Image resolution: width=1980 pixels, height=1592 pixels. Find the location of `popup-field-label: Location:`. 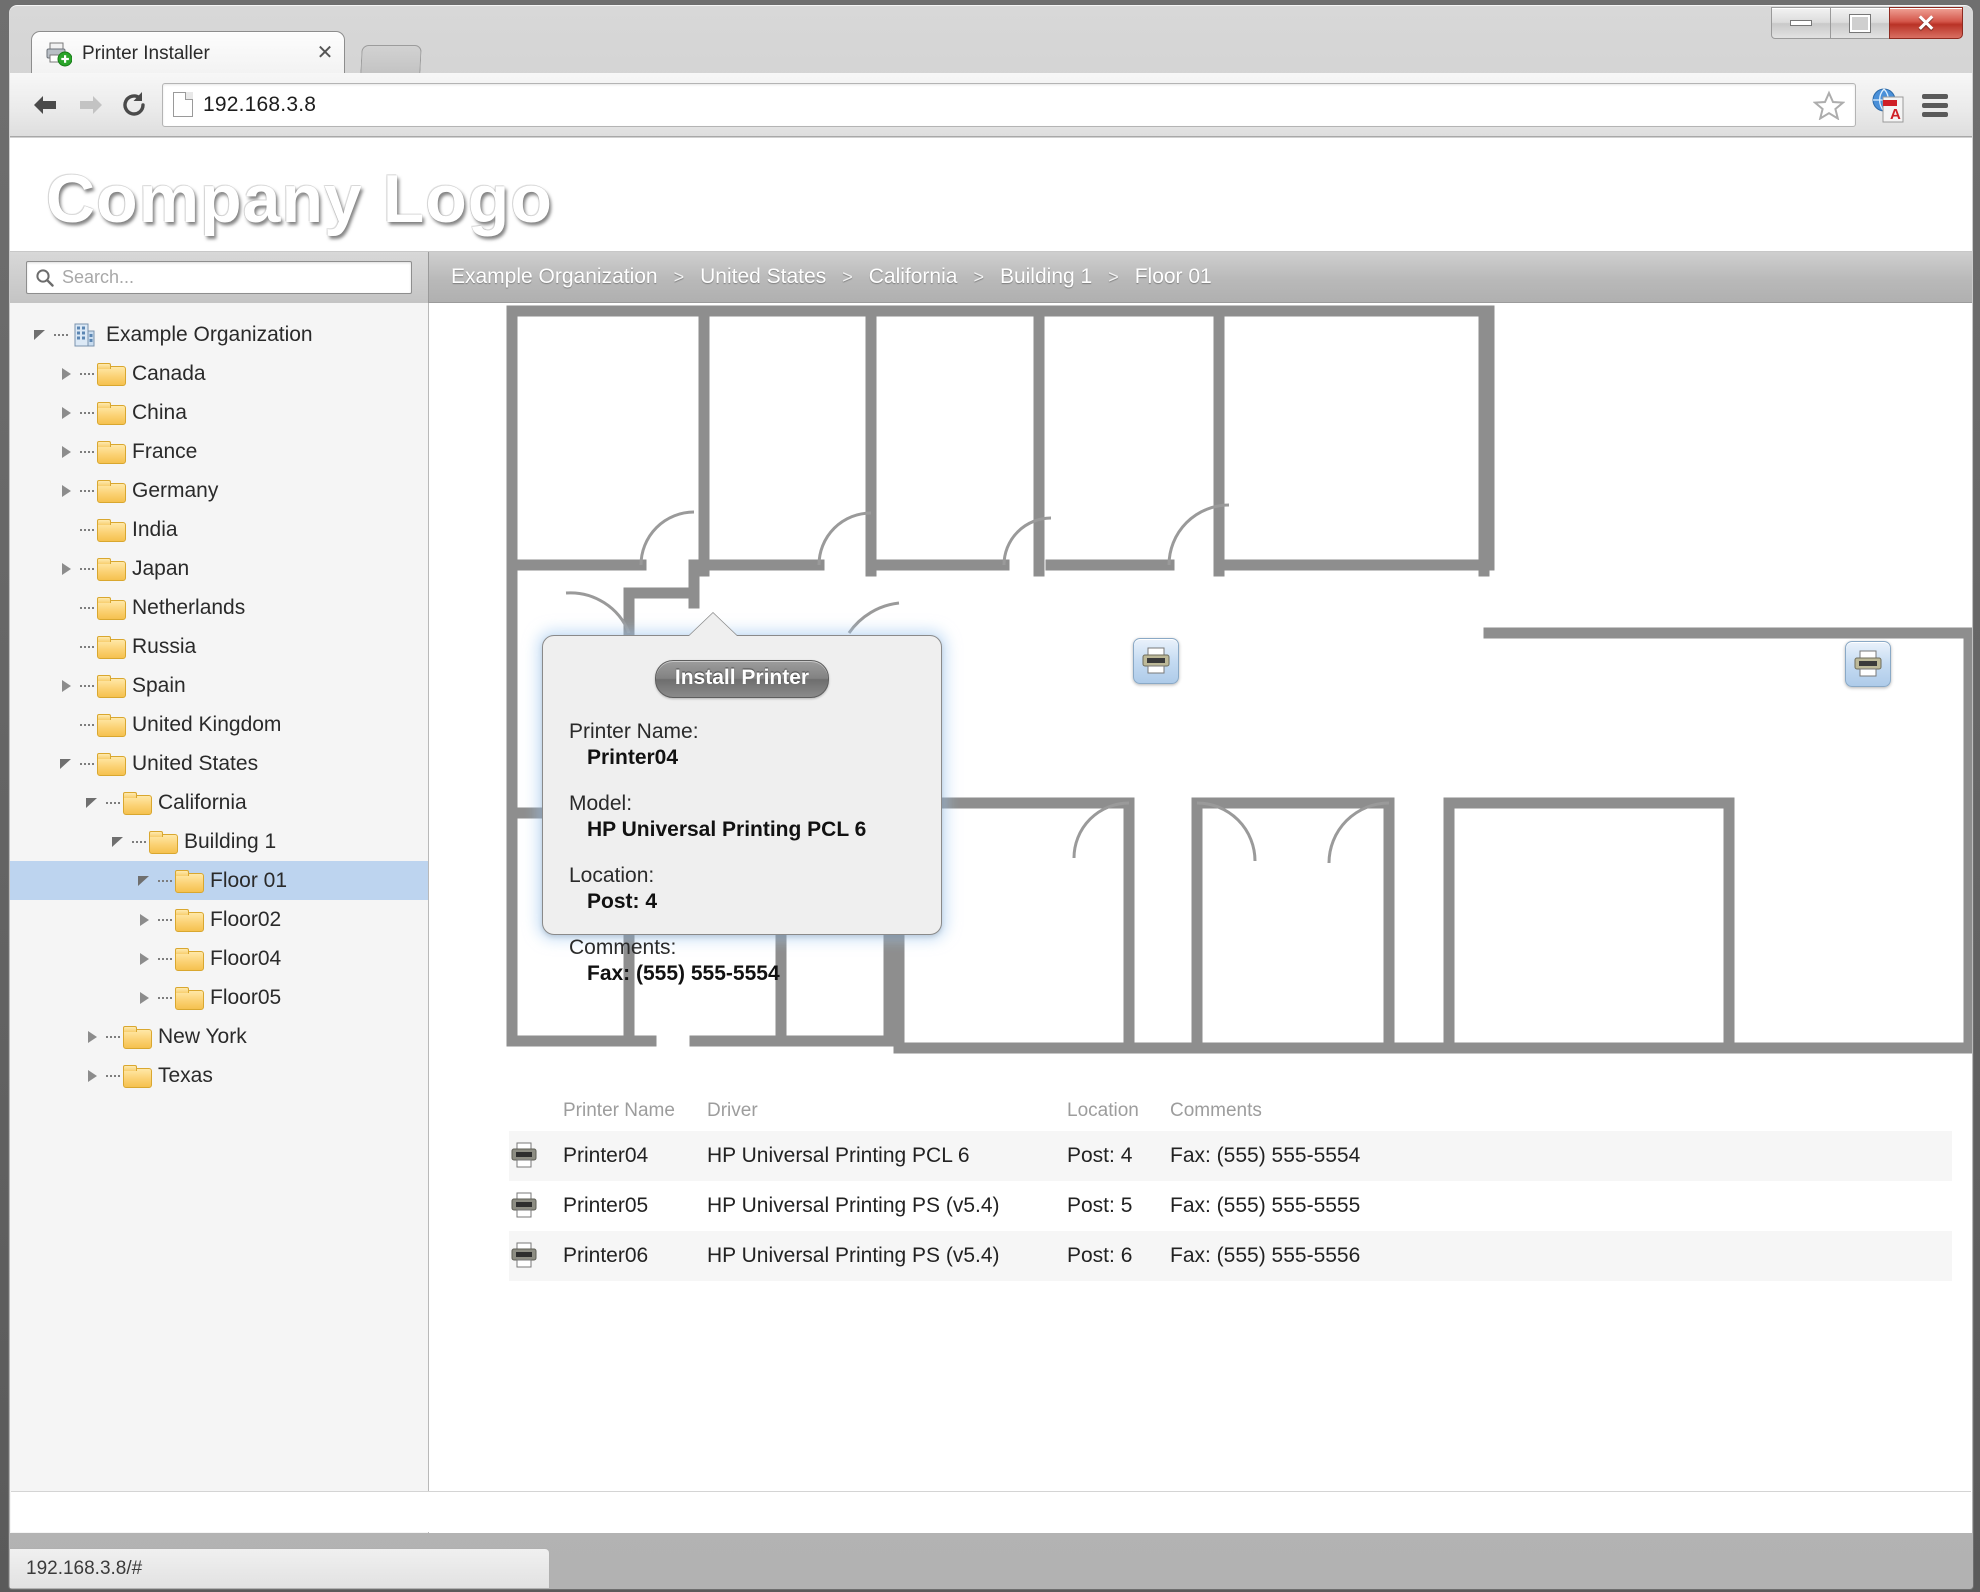

popup-field-label: Location: is located at coordinates (612, 875).